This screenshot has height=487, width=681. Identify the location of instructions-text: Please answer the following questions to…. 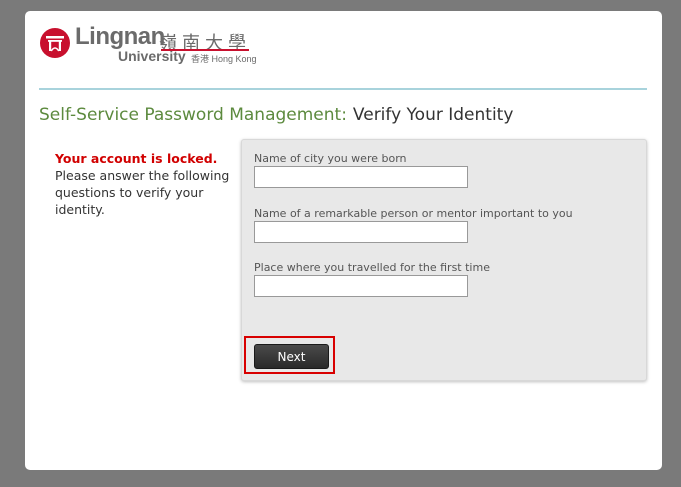
(142, 192).